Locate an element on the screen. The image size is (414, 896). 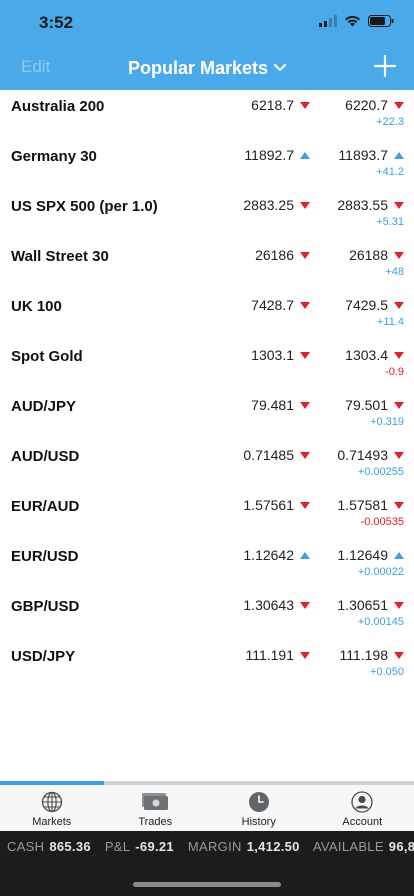
tab-history: History is located at coordinates (259, 808).